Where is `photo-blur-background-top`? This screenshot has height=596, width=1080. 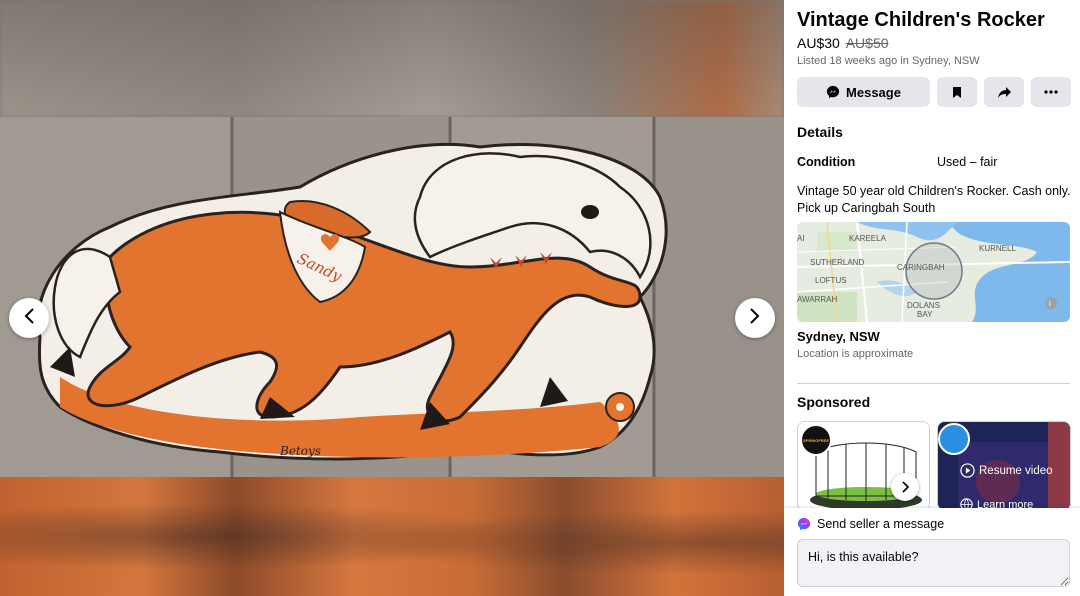
photo-blur-background-top is located at coordinates (392, 58).